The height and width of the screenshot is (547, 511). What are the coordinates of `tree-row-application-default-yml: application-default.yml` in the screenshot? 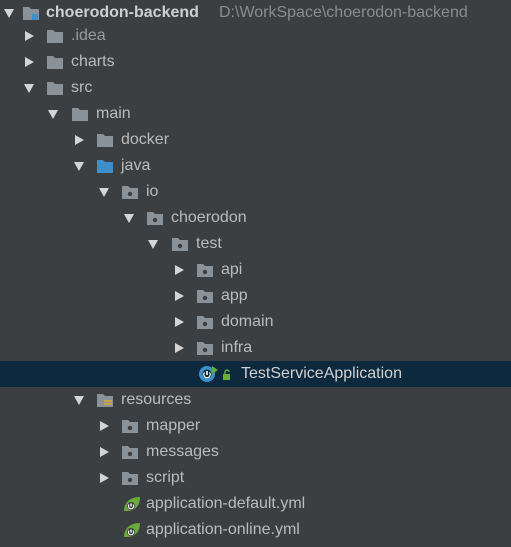 It's located at (255, 504).